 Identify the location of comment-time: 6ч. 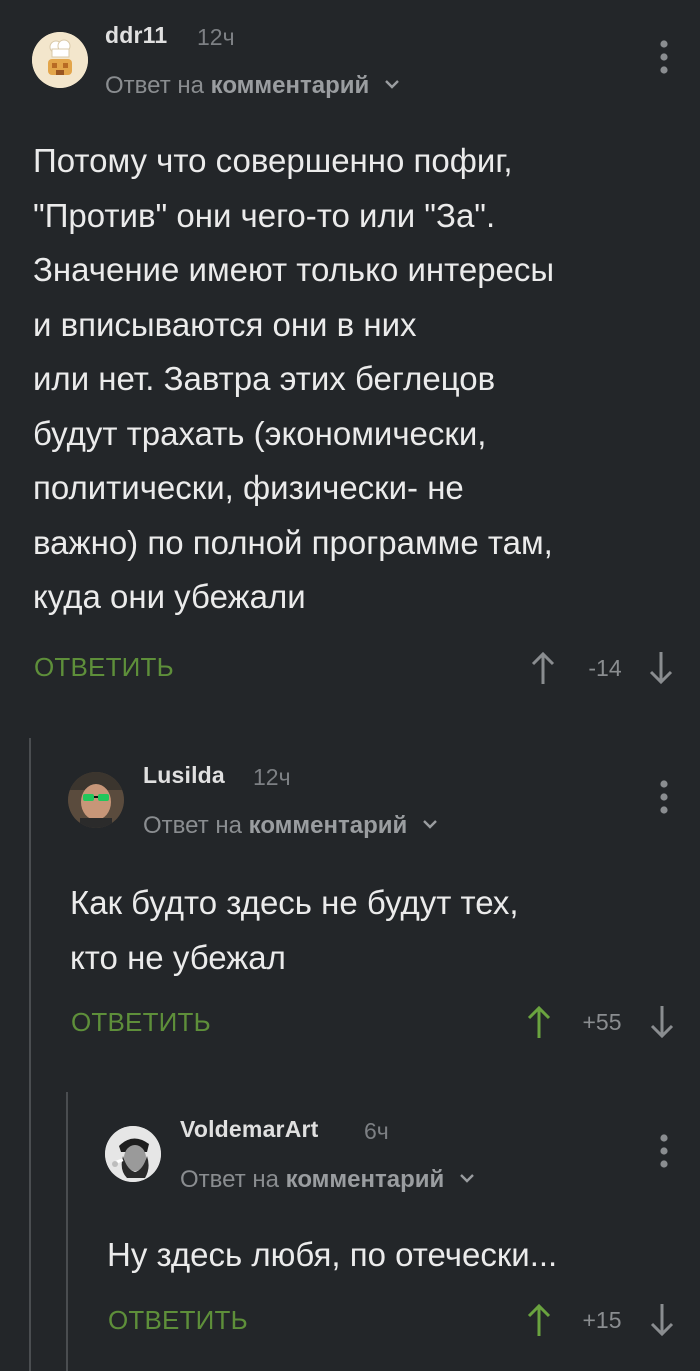
(376, 1131).